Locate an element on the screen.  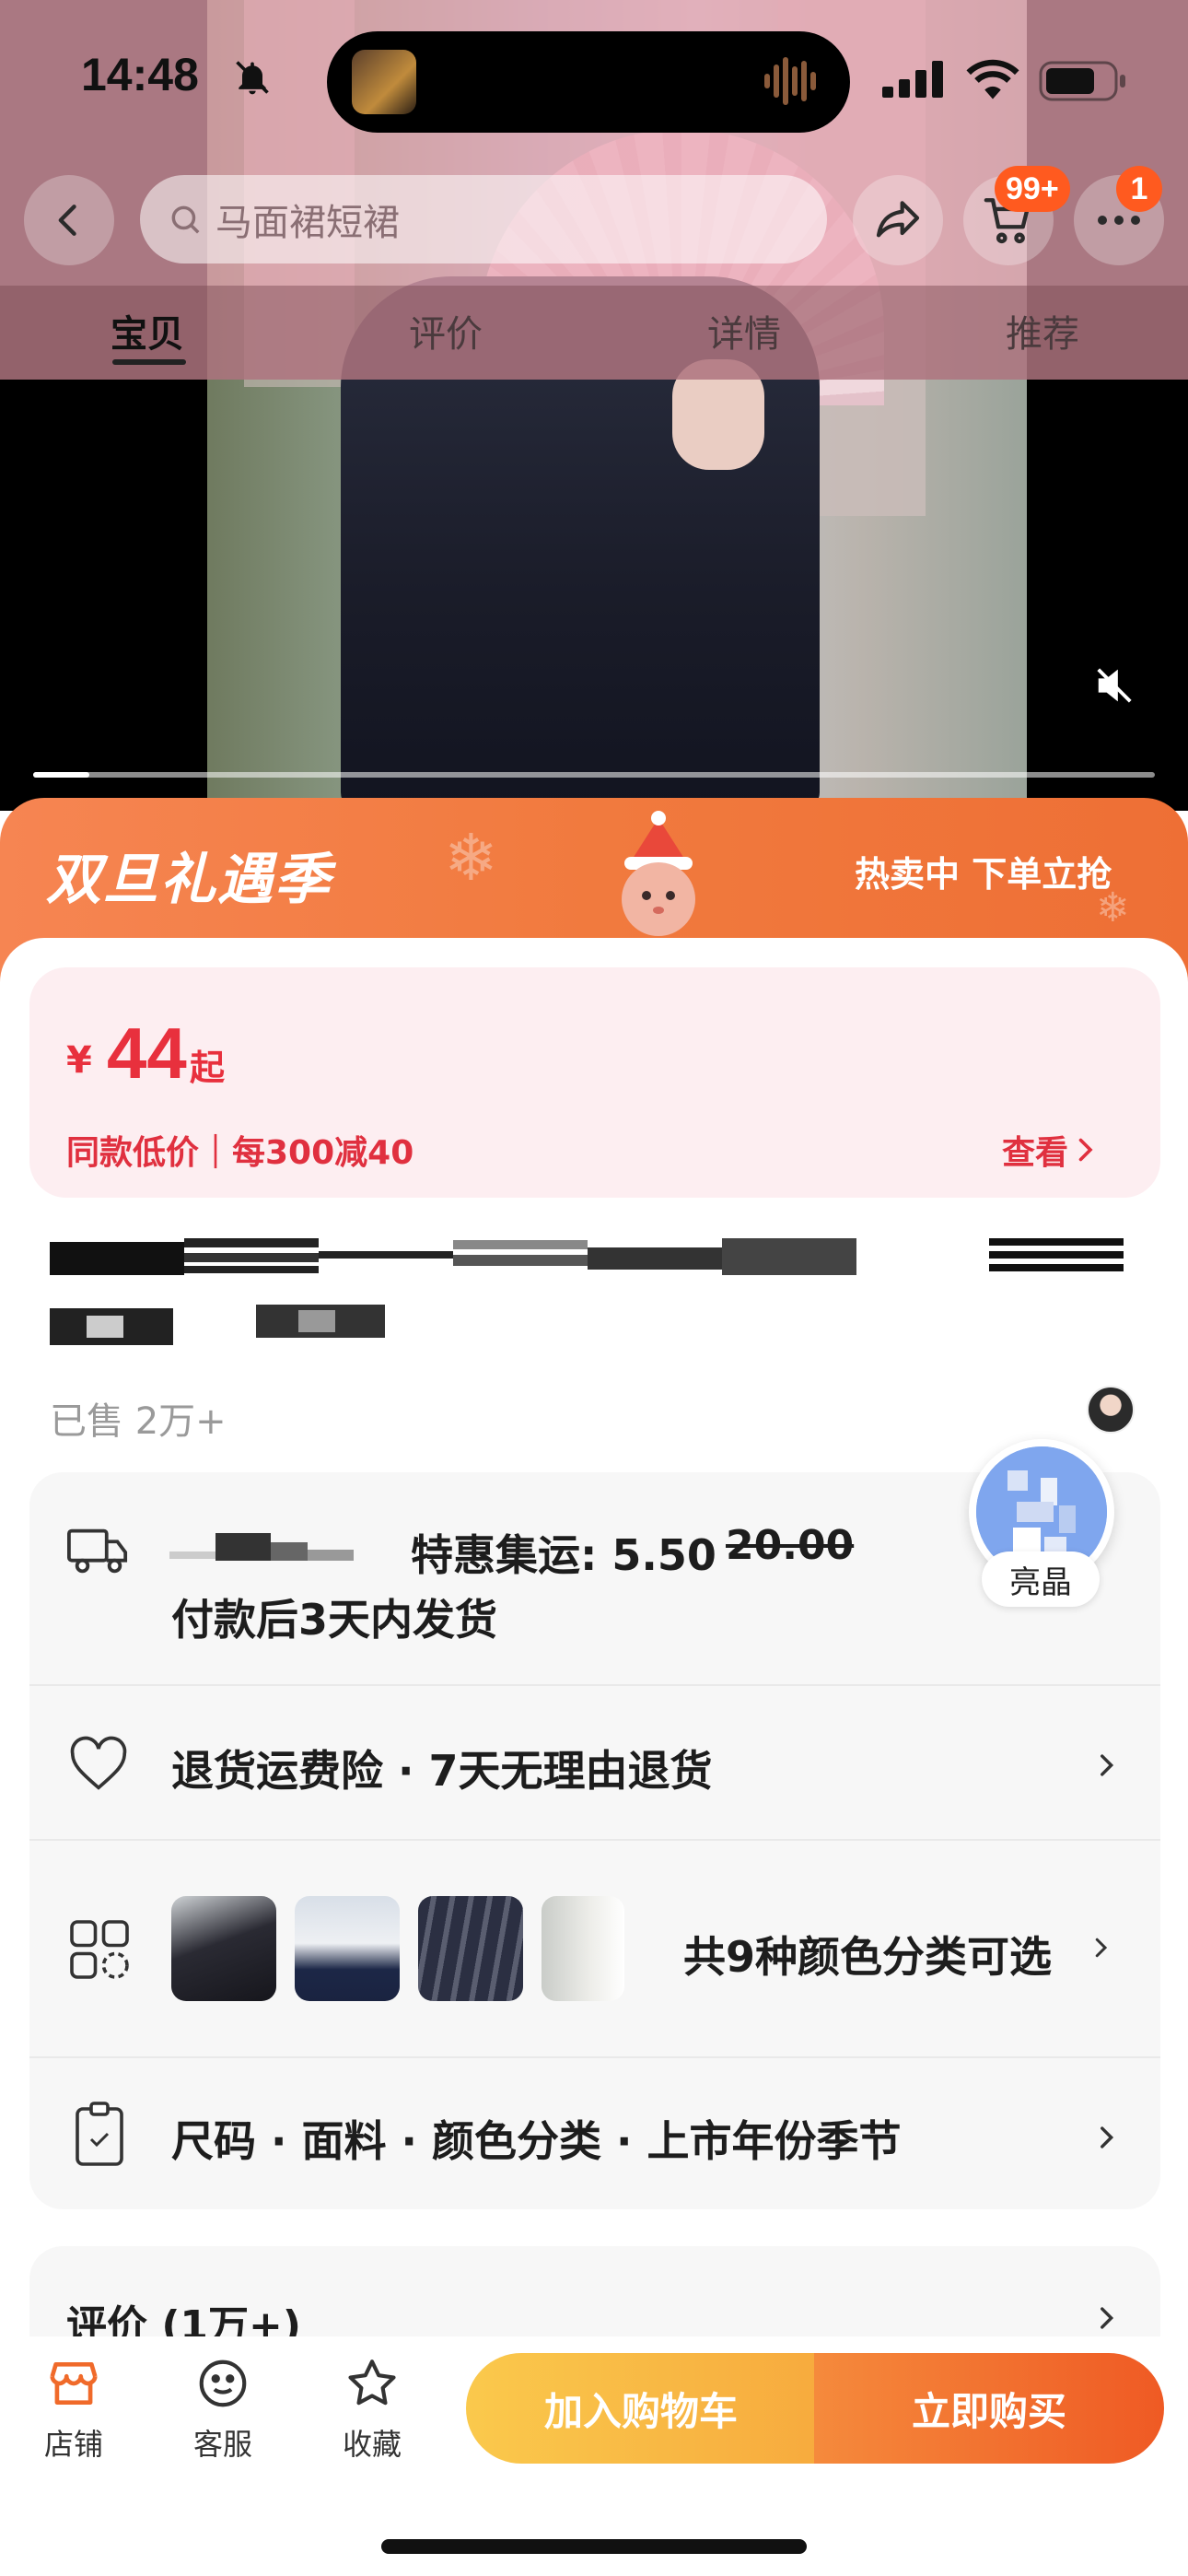
view-promo-link: 查看 is located at coordinates (1051, 1150).